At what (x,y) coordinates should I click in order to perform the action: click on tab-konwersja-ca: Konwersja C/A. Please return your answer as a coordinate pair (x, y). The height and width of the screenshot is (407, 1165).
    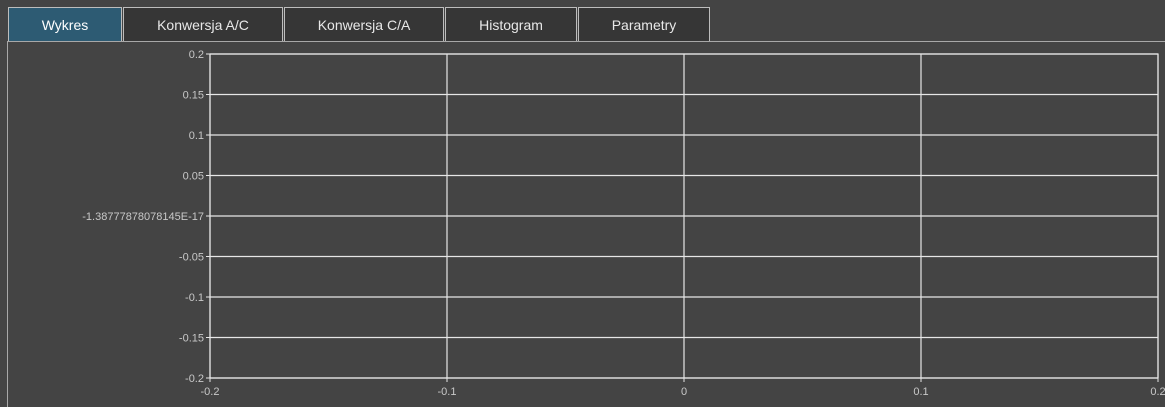
    Looking at the image, I should click on (364, 24).